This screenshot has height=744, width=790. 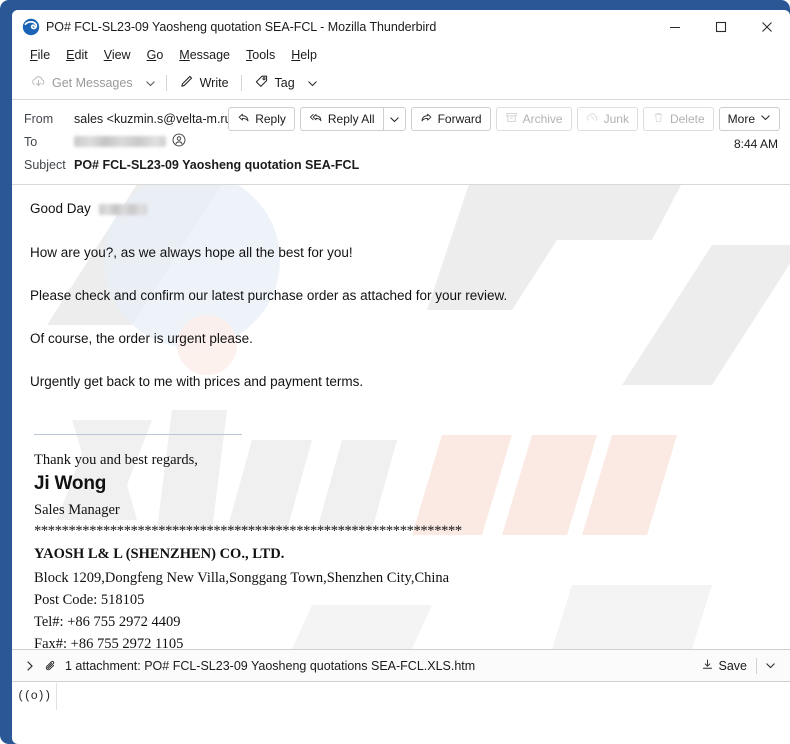 I want to click on menu-file: File, so click(x=40, y=55).